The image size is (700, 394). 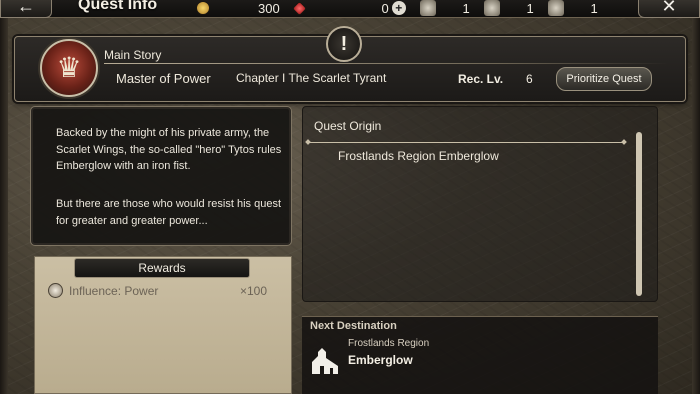 What do you see at coordinates (311, 78) in the screenshot?
I see `chapter-title: Chapter I The Scarlet Tyrant` at bounding box center [311, 78].